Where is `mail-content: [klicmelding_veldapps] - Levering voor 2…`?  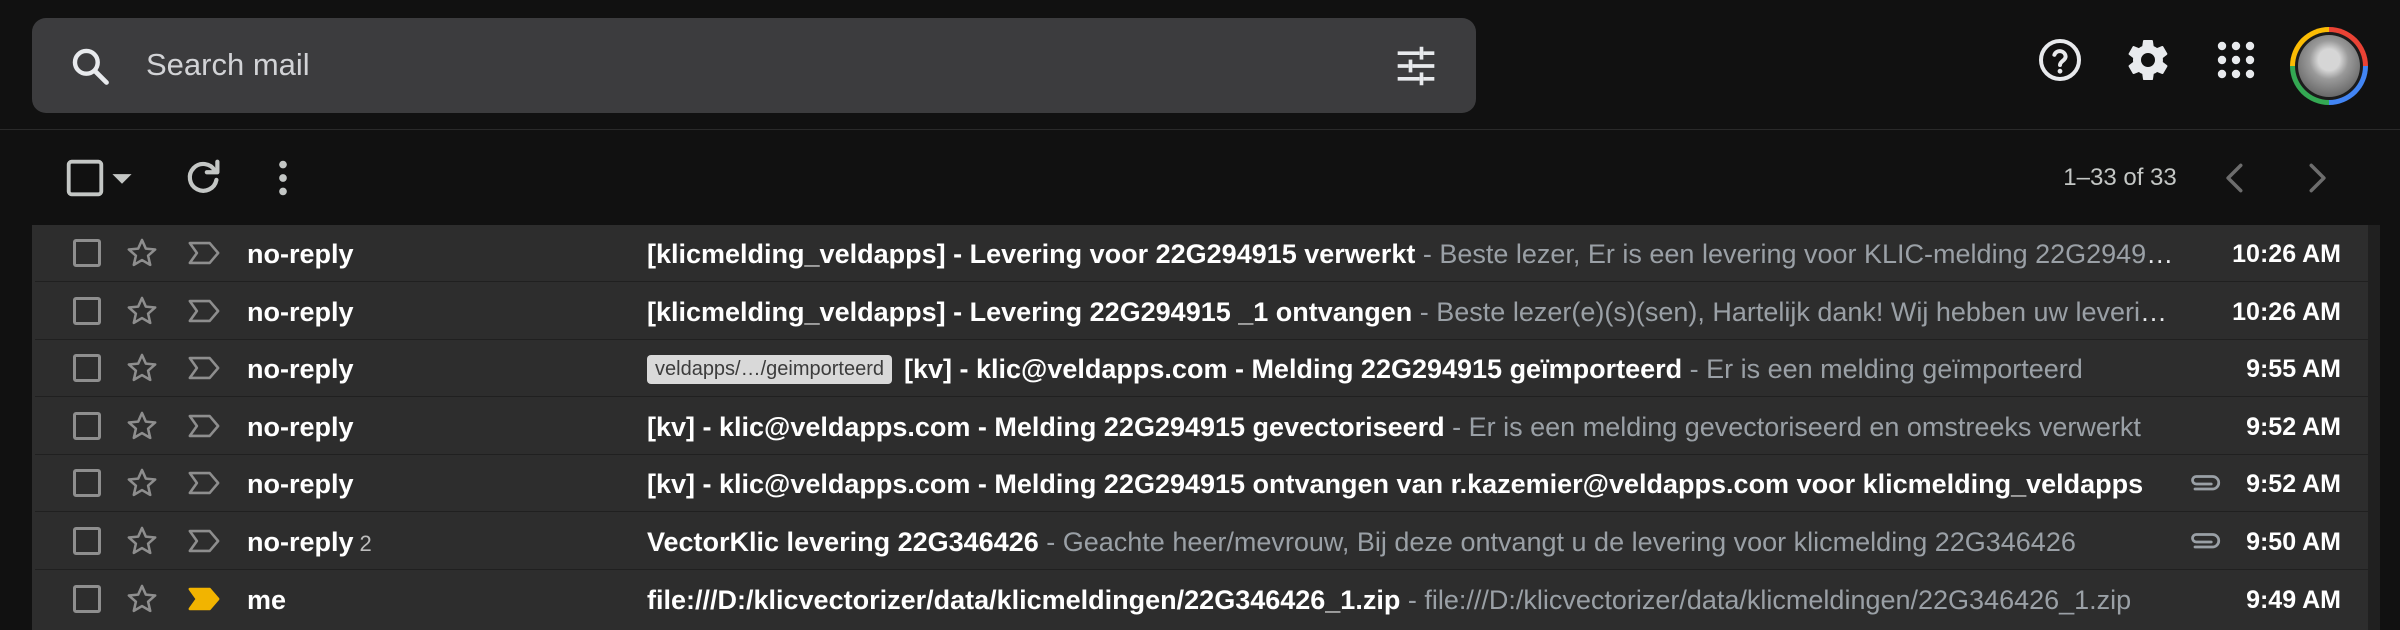 mail-content: [klicmelding_veldapps] - Levering voor 2… is located at coordinates (1412, 254).